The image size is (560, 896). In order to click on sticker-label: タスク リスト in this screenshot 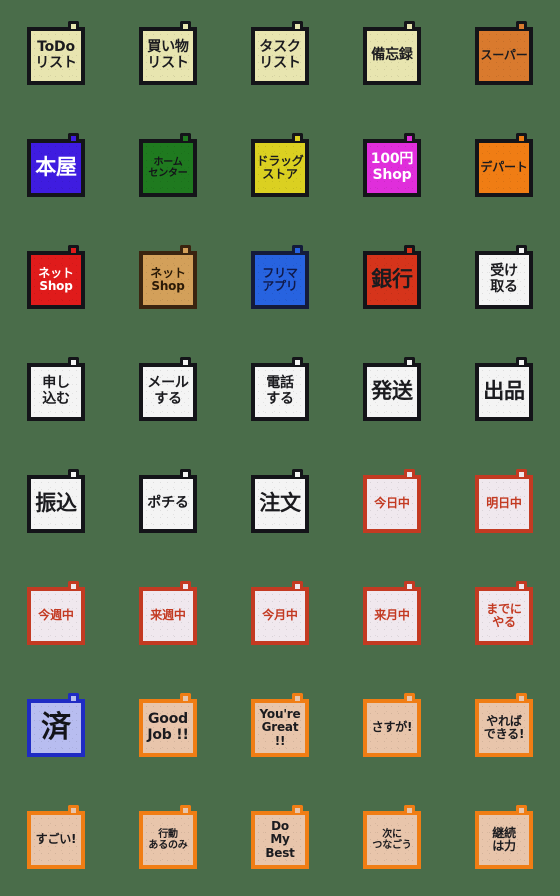, I will do `click(280, 55)`.